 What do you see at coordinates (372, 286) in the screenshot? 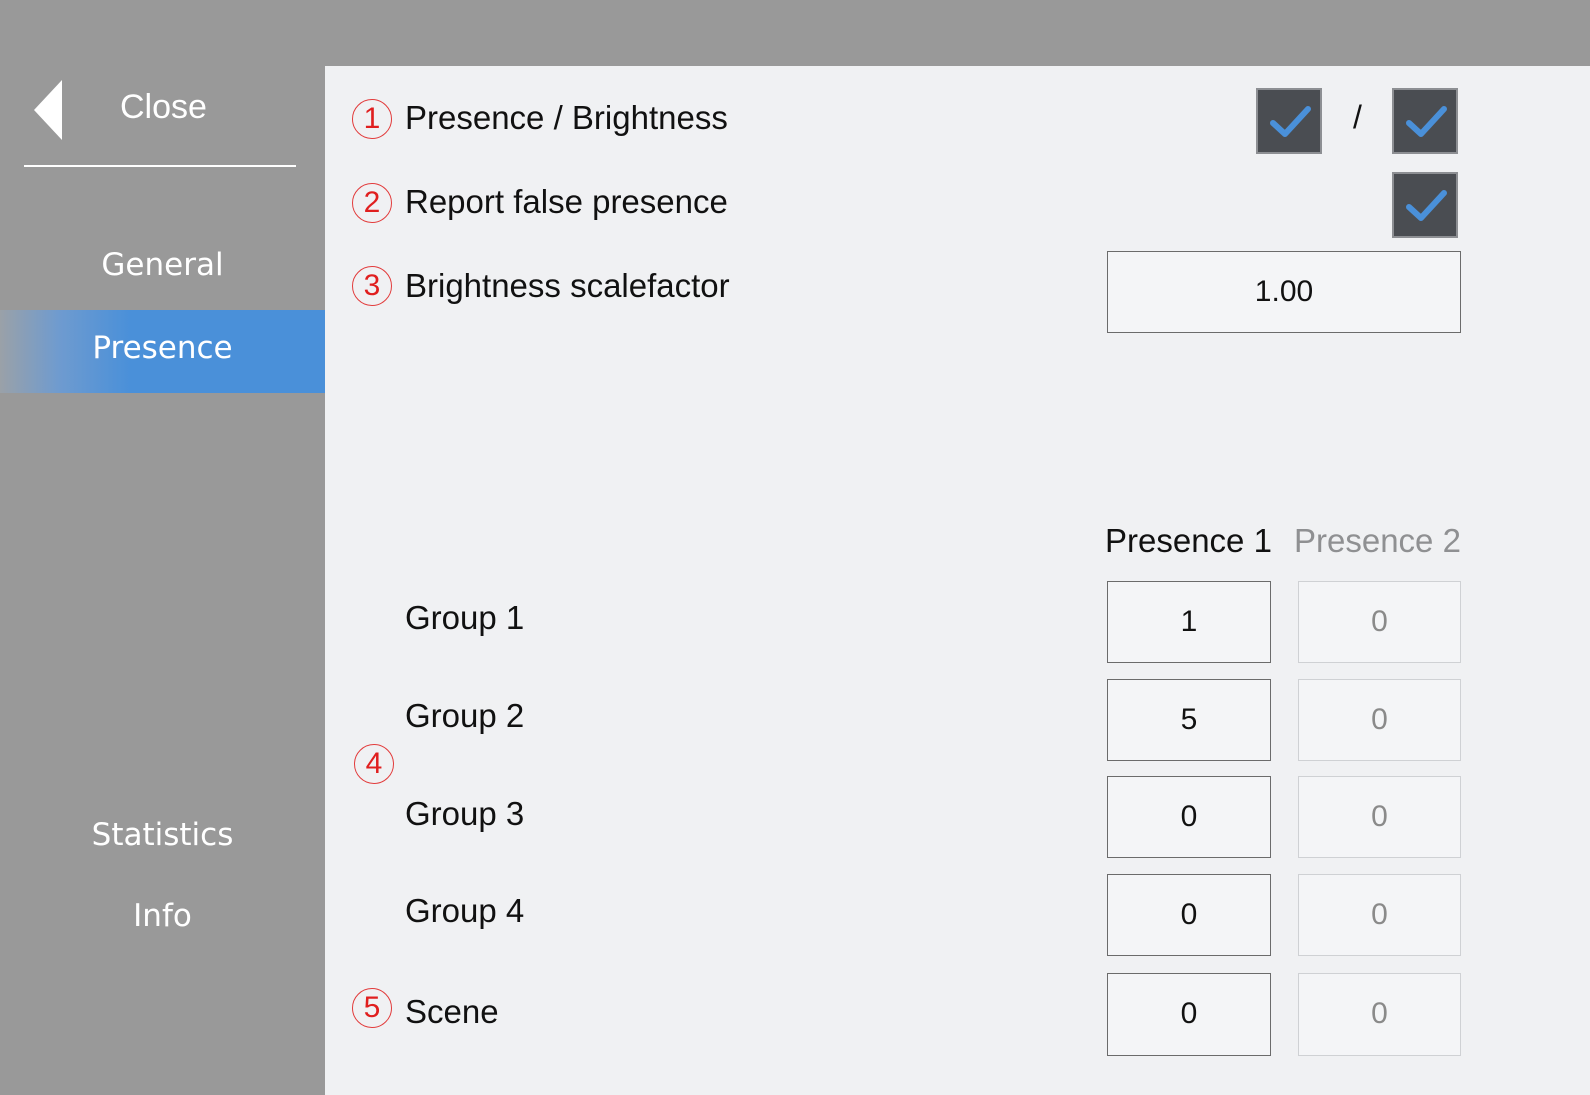
I see `annotation-marker-3: 3` at bounding box center [372, 286].